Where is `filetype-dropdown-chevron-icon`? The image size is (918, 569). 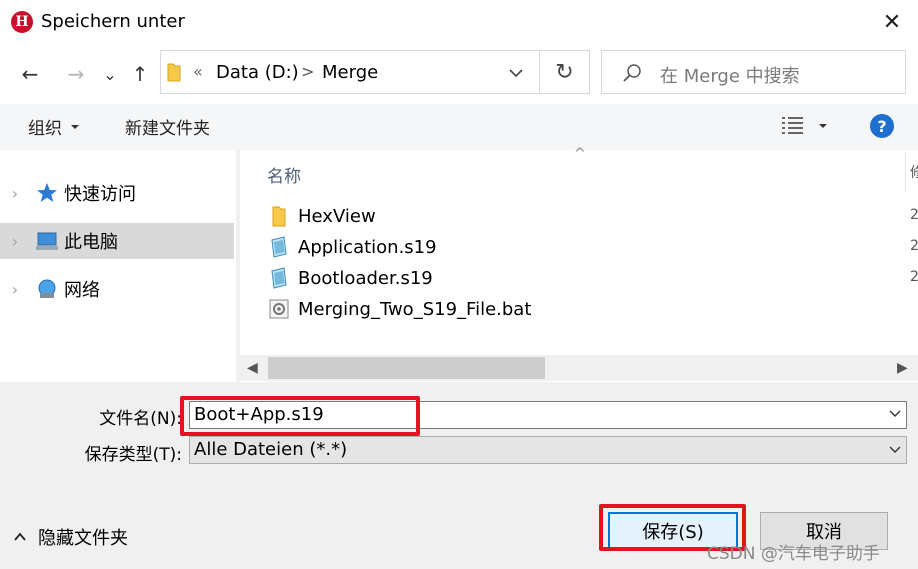
filetype-dropdown-chevron-icon is located at coordinates (895, 450).